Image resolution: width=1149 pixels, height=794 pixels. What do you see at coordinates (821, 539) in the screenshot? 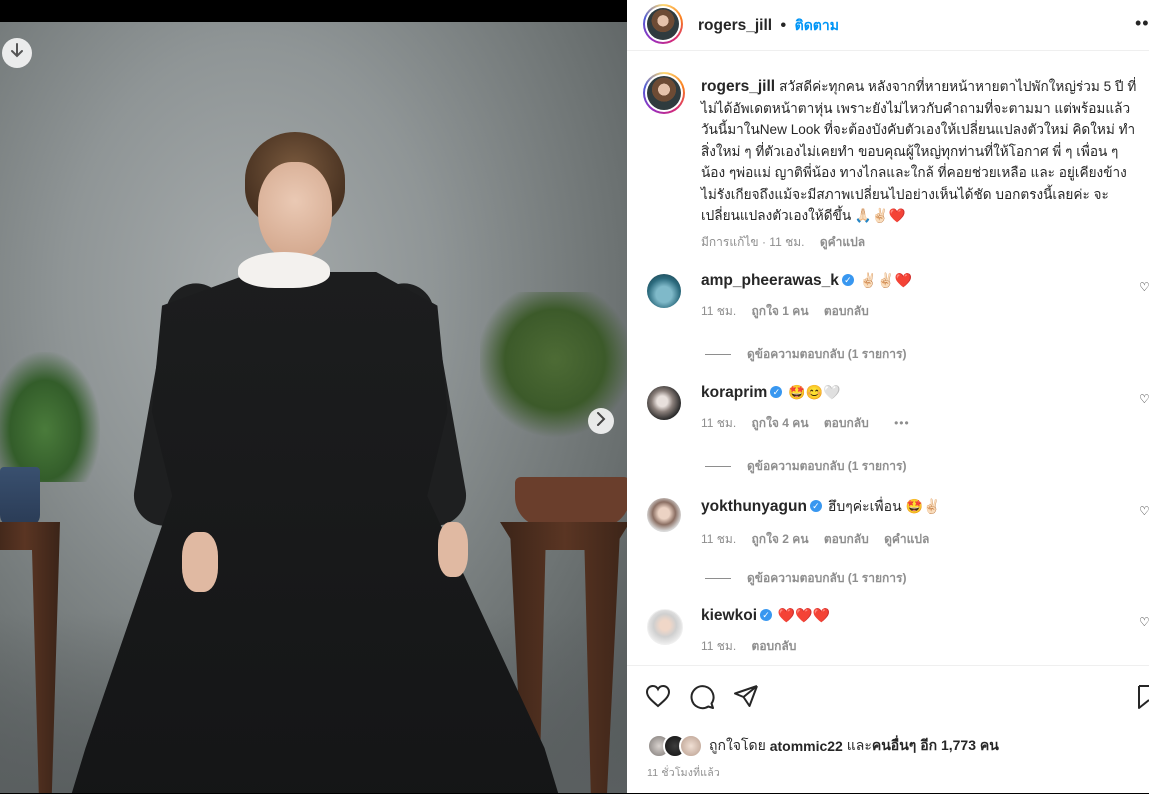
I see `comment-meta: 11 ชม. ถูกใจ 2 คน ตอบกลับ ดูคำแปล` at bounding box center [821, 539].